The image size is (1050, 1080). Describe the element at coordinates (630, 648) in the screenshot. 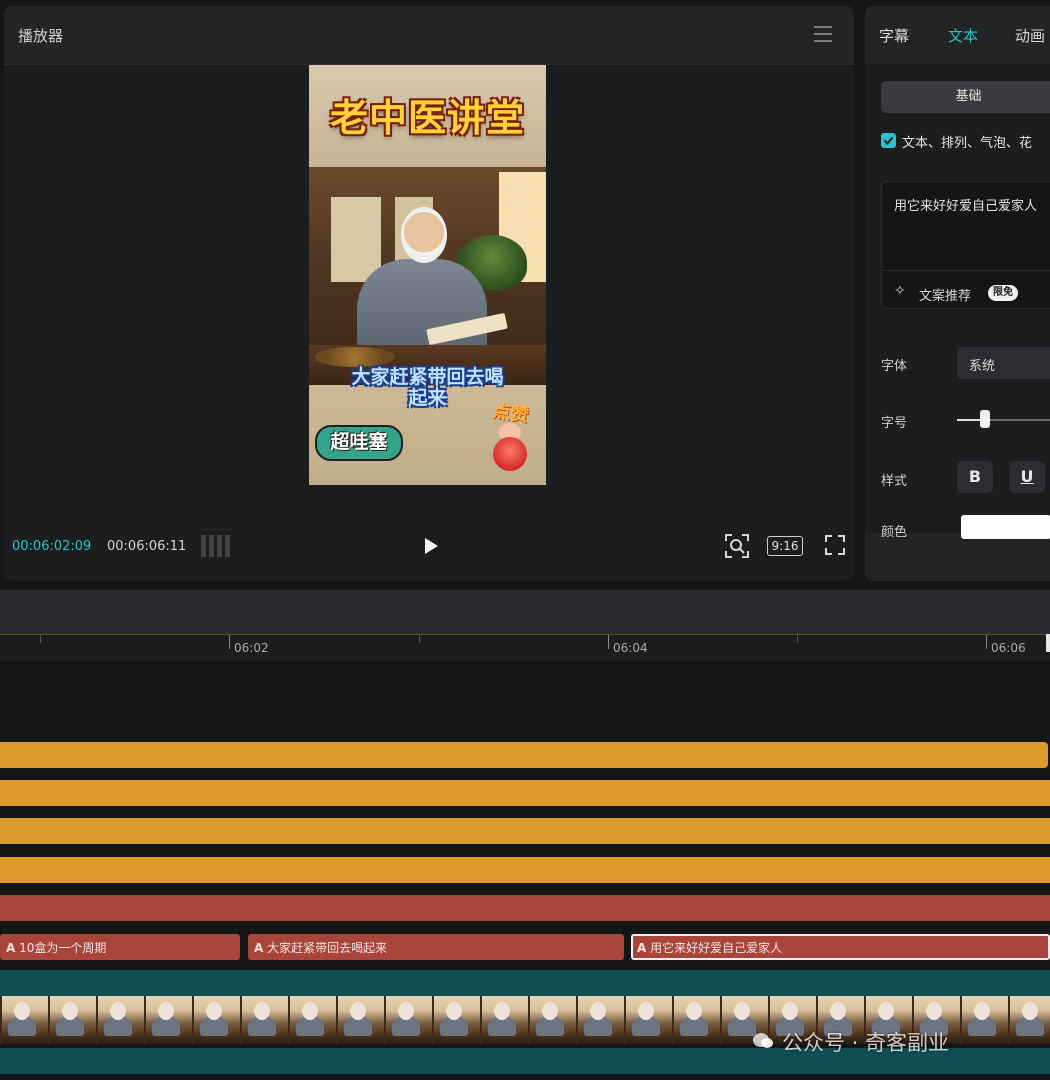

I see `ruler-label: 06:04` at that location.